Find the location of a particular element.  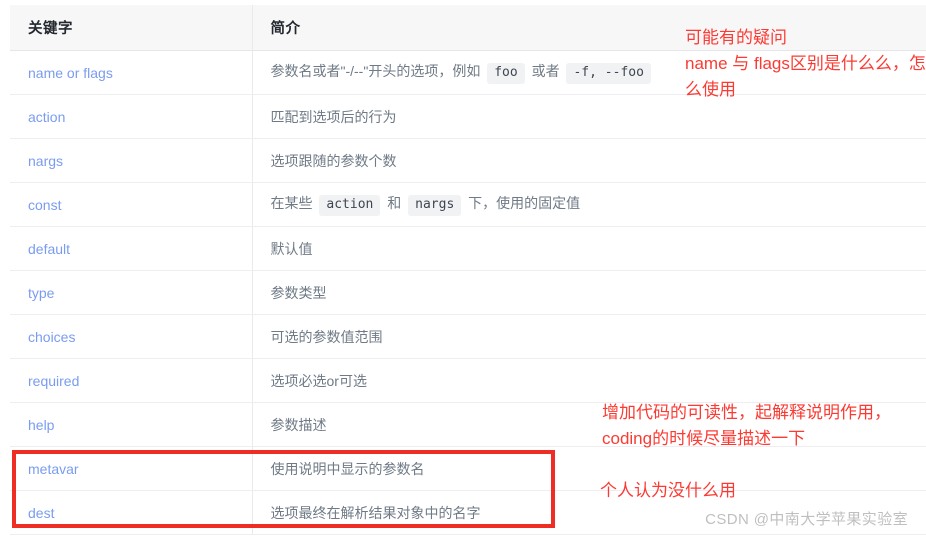

table-row: nargs 选项跟随的参数个数 is located at coordinates (468, 160).